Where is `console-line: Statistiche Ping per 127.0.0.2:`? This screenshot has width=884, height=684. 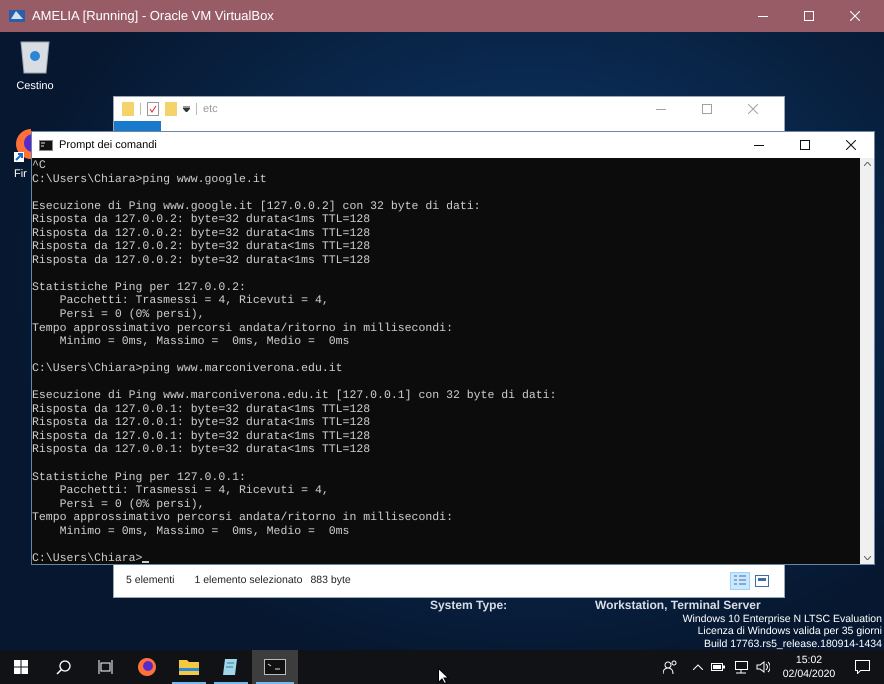 console-line: Statistiche Ping per 127.0.0.2: is located at coordinates (139, 287).